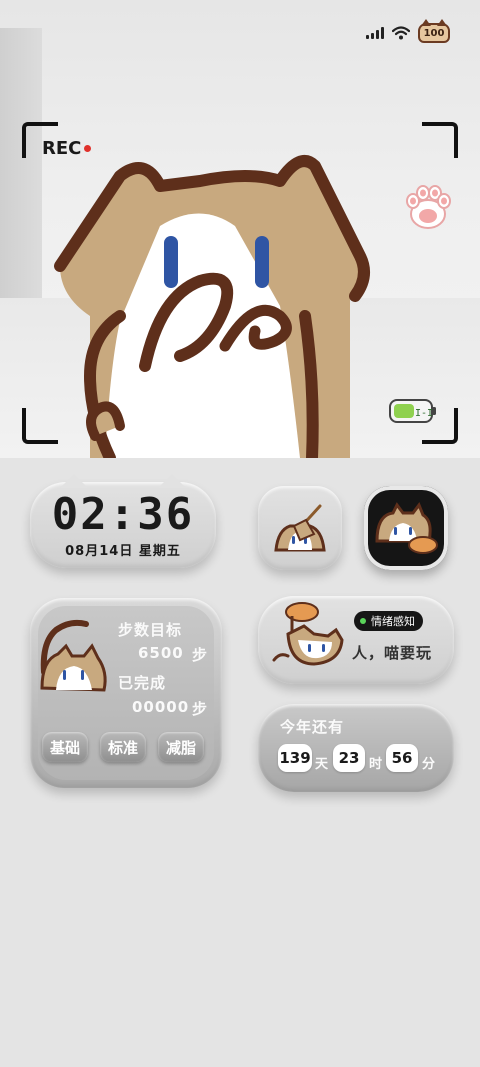 The width and height of the screenshot is (480, 1067). What do you see at coordinates (74, 481) in the screenshot?
I see `clock-ear-left` at bounding box center [74, 481].